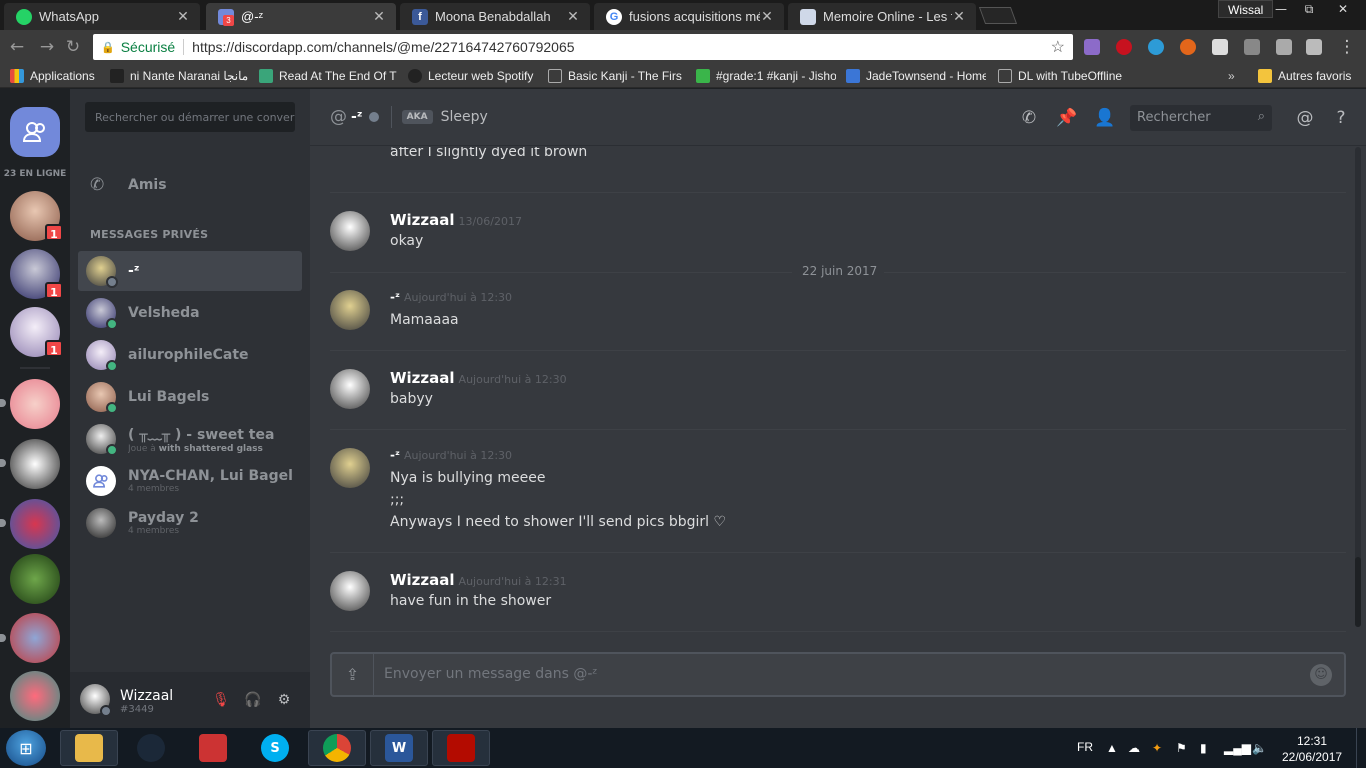 This screenshot has width=1366, height=768. What do you see at coordinates (190, 271) in the screenshot?
I see `dm-item-z: -ᶻ` at bounding box center [190, 271].